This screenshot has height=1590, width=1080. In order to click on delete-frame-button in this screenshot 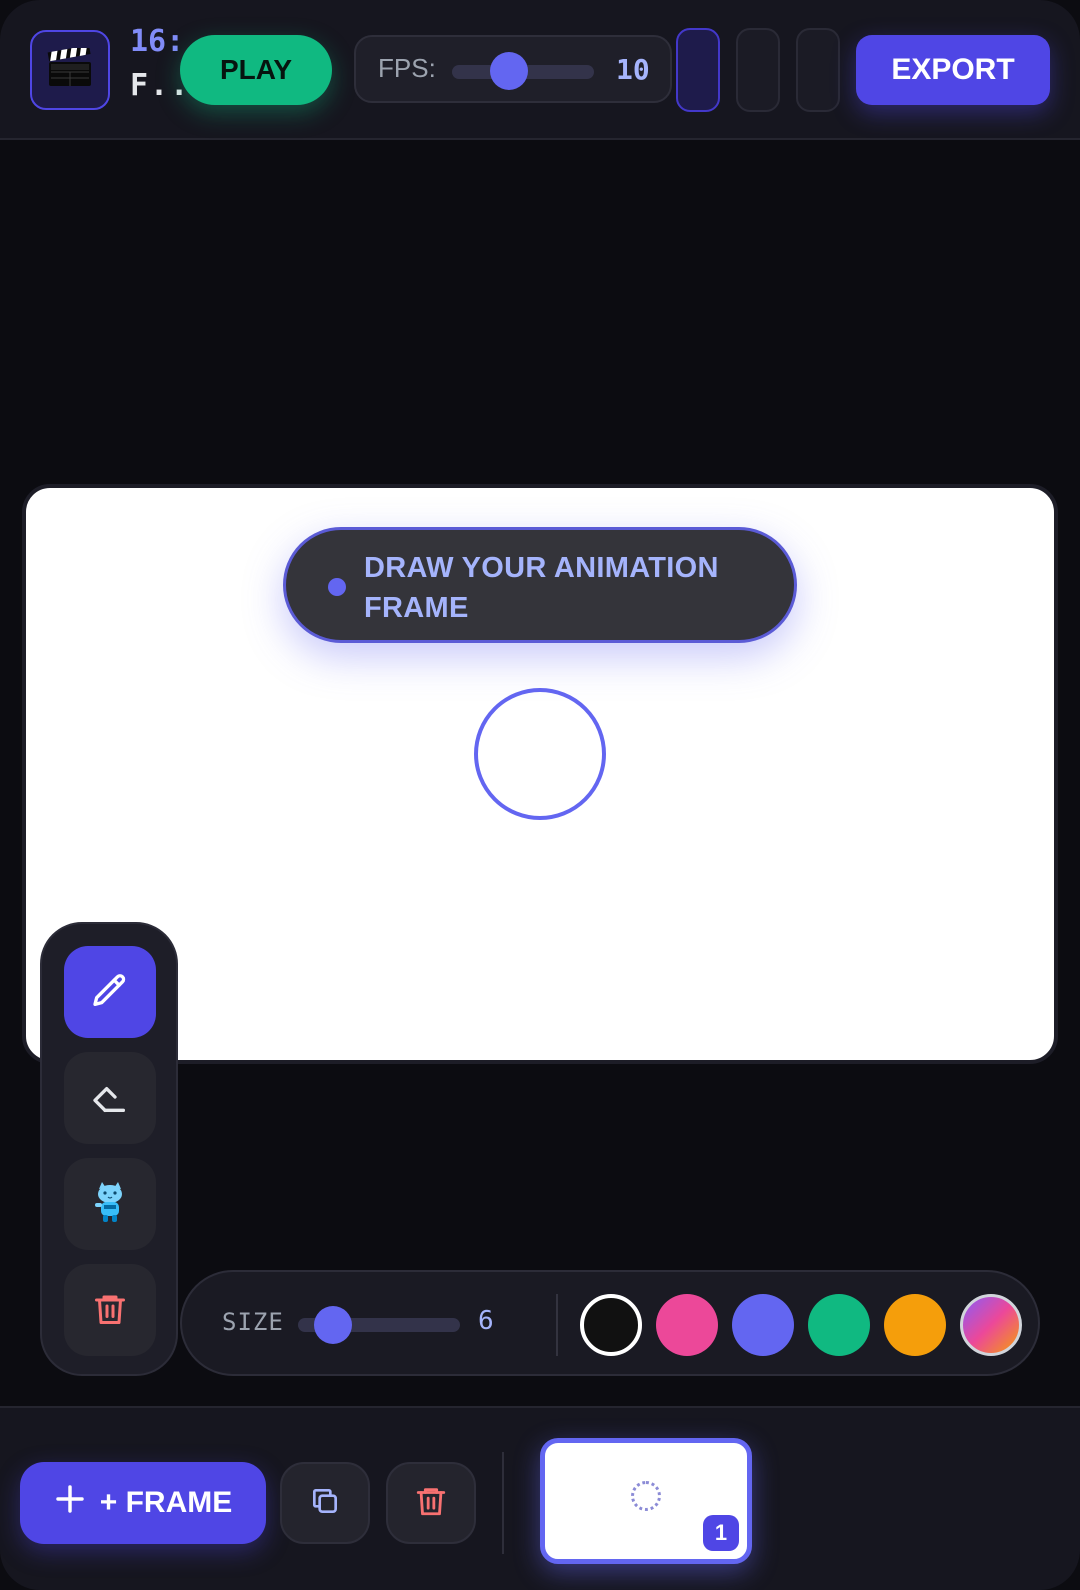, I will do `click(431, 1503)`.